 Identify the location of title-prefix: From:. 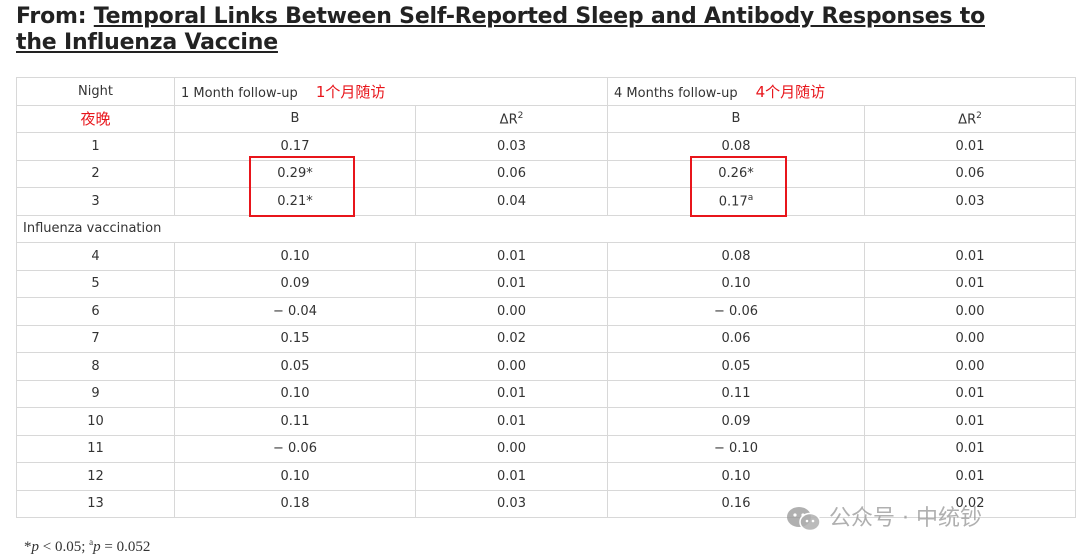
(55, 16).